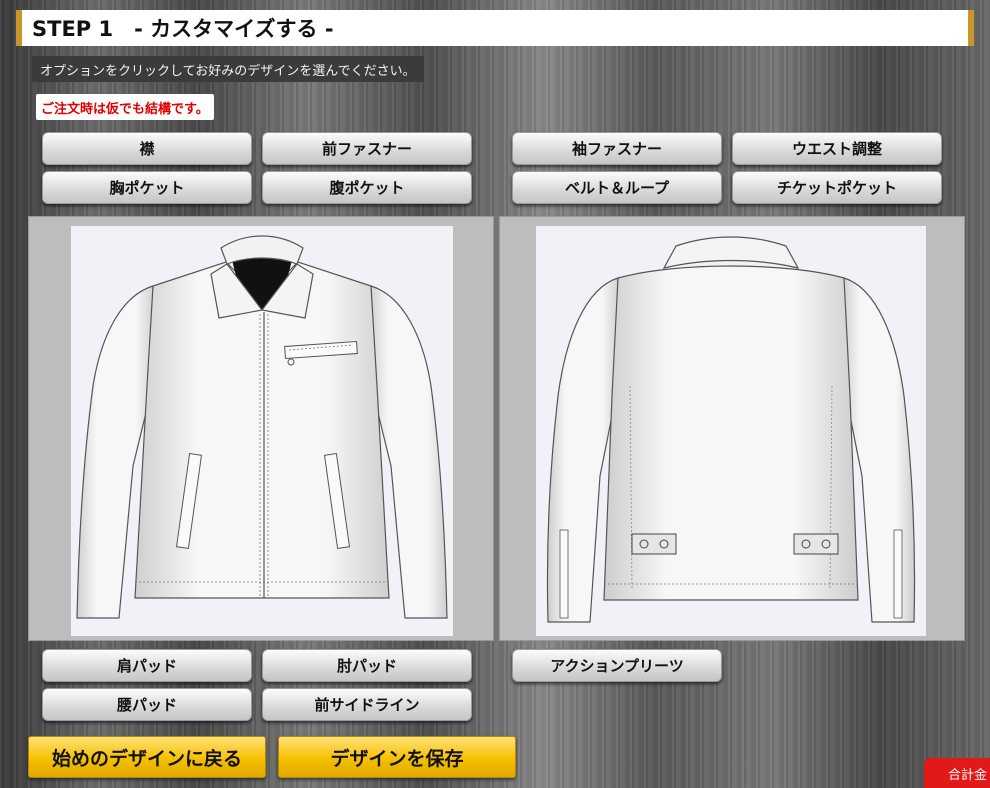 This screenshot has width=990, height=788. Describe the element at coordinates (495, 28) in the screenshot. I see `step-header: STEP 1 - カスタマイズする -` at that location.